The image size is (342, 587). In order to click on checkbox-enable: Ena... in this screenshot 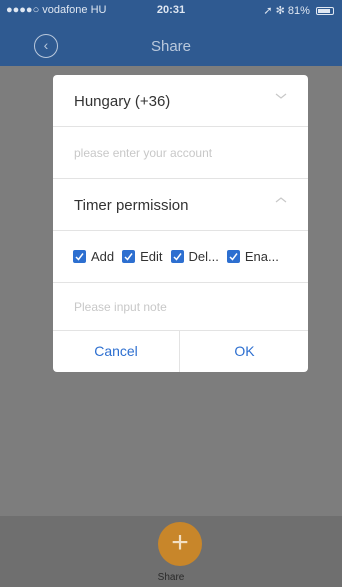, I will do `click(252, 256)`.